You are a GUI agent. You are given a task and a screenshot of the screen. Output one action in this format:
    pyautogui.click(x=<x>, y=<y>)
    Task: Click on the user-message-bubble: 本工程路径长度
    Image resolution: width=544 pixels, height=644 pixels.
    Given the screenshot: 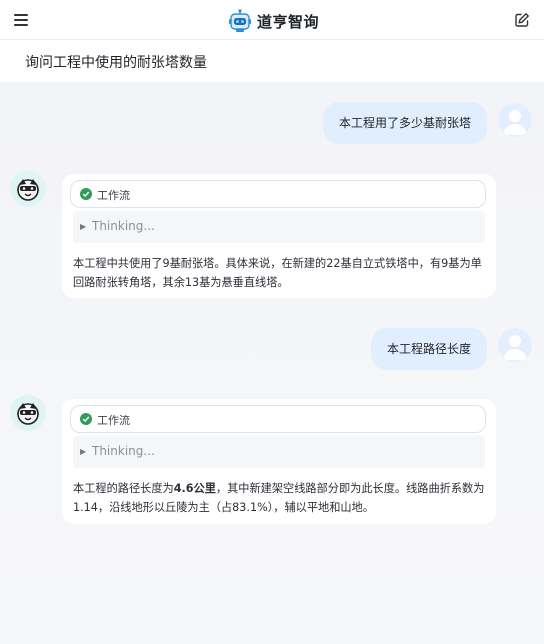 What is the action you would take?
    pyautogui.click(x=429, y=349)
    